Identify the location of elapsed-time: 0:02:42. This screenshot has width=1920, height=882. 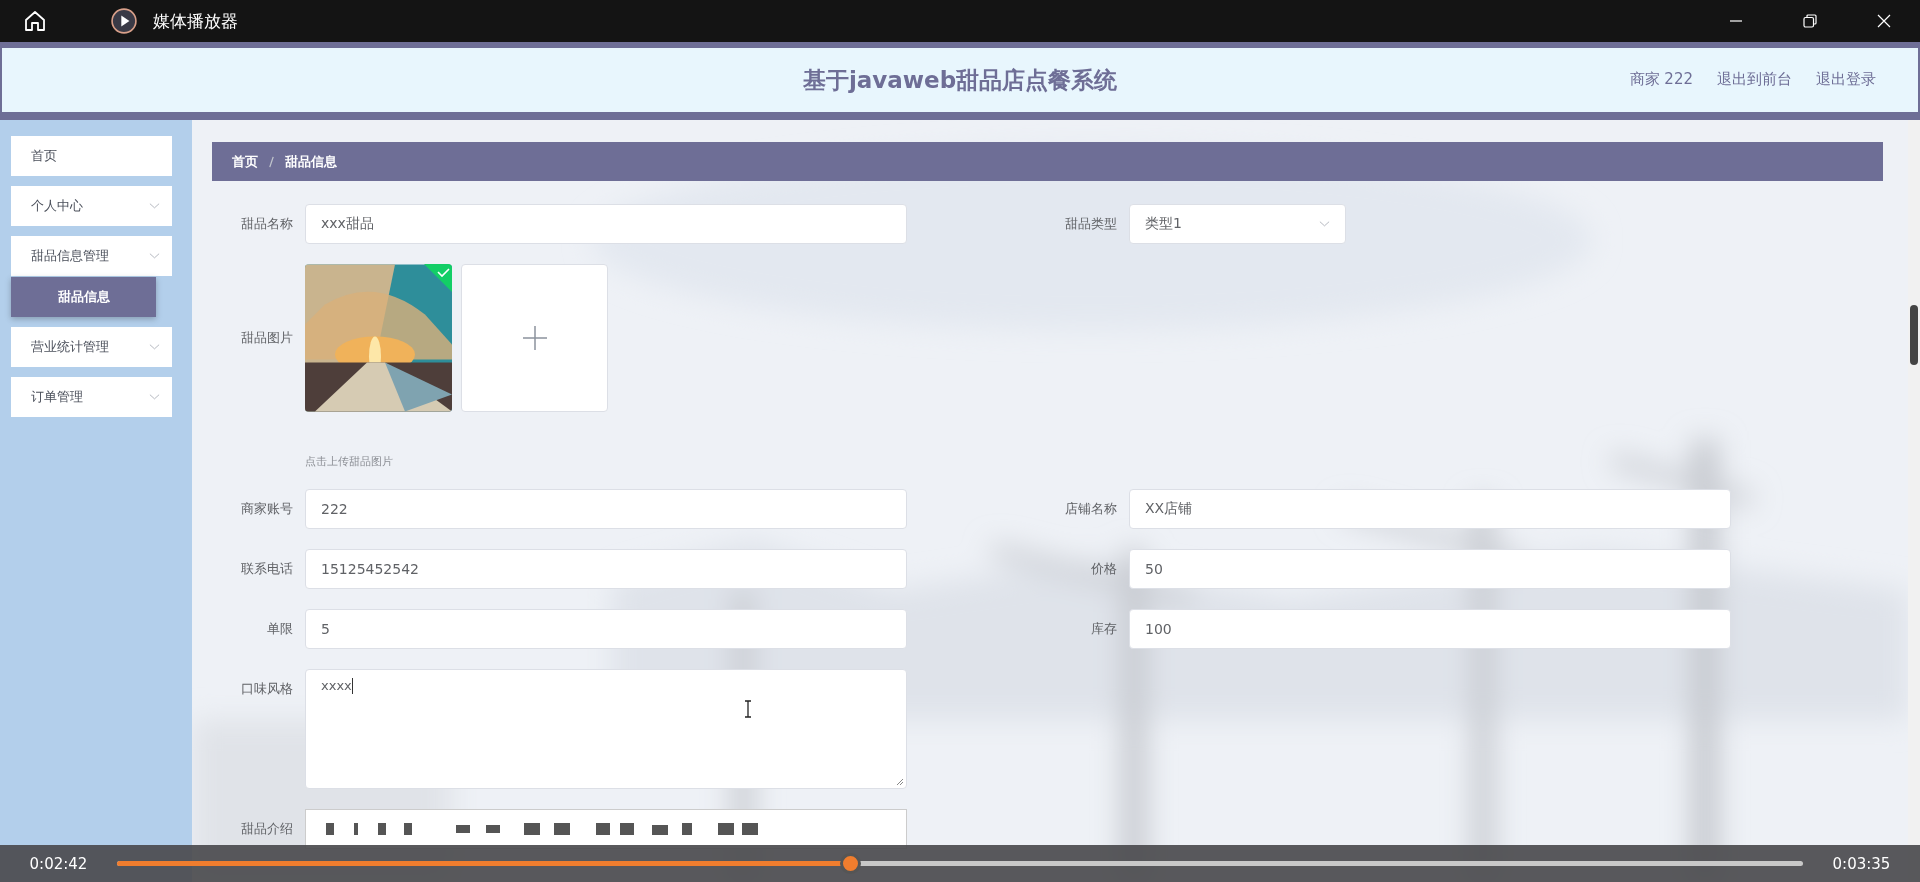
(58, 863).